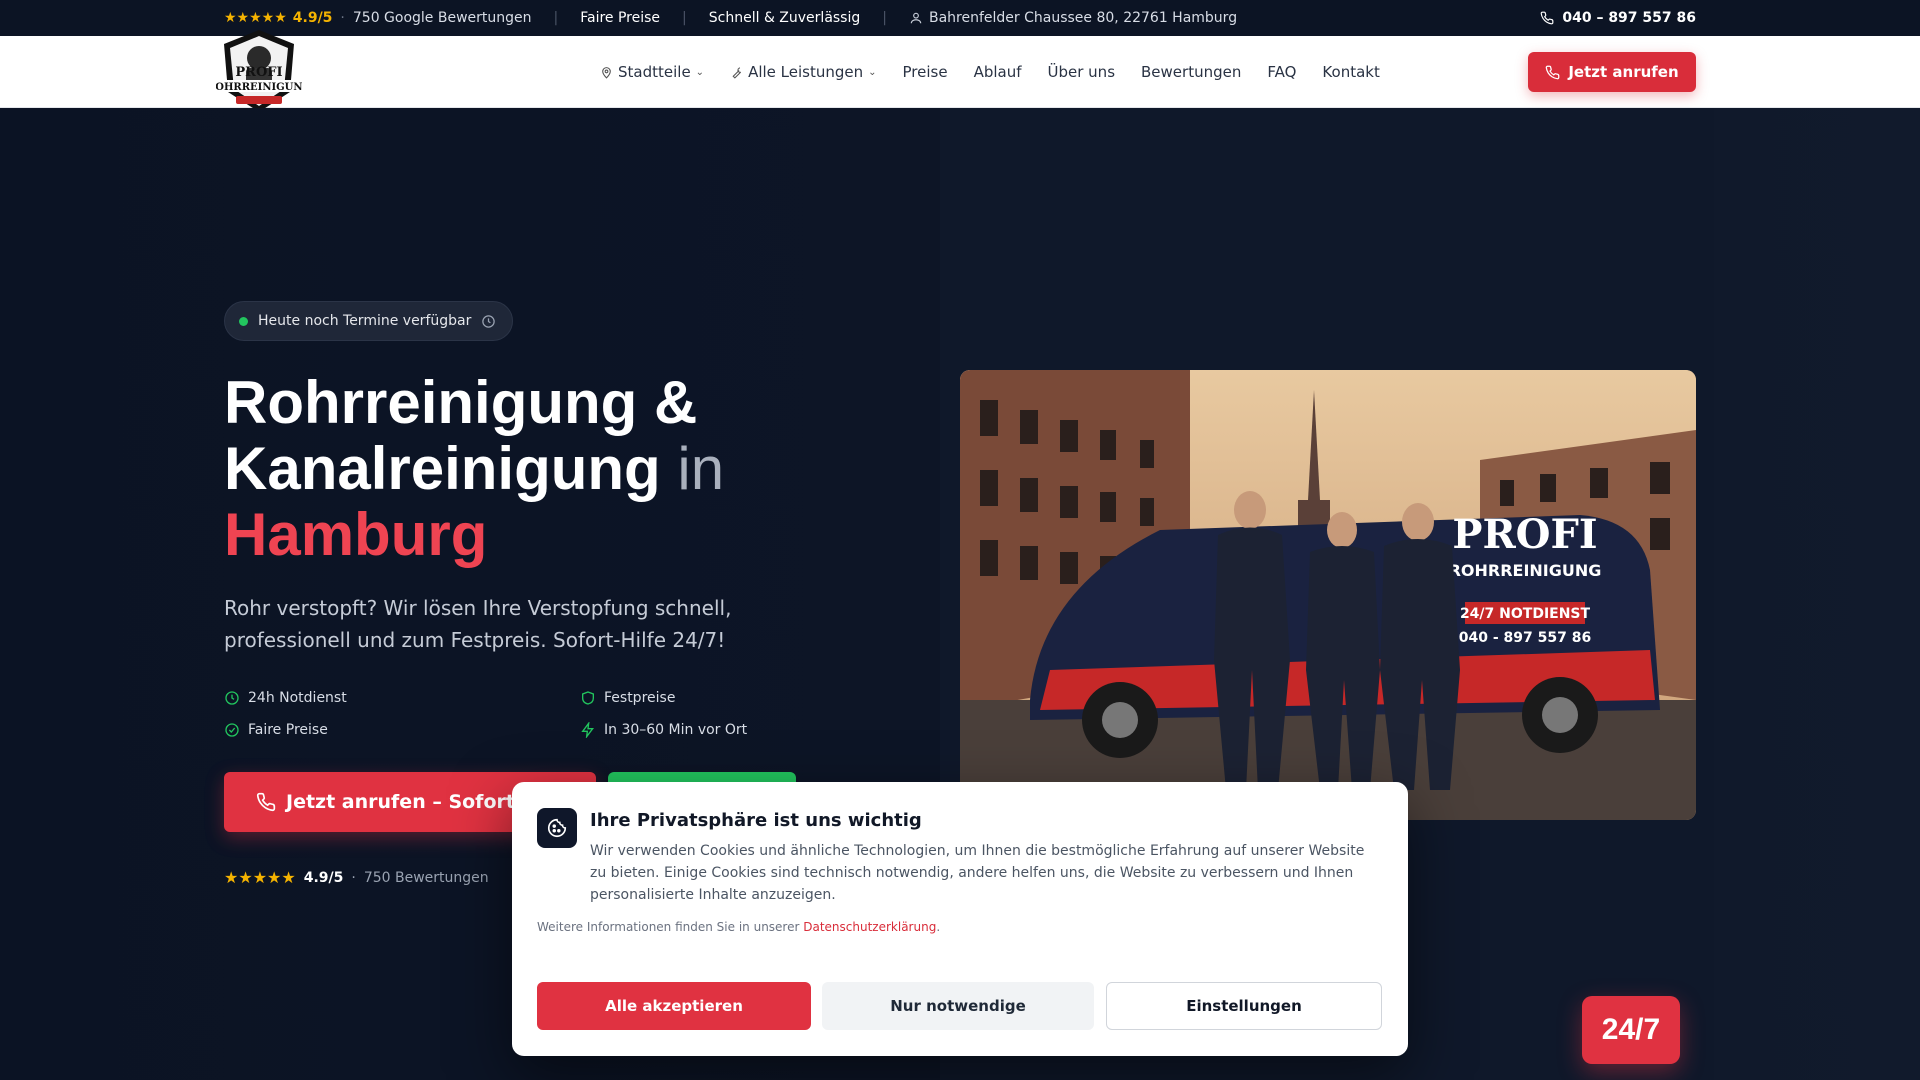  I want to click on nav-item-ablauf: Ablauf, so click(998, 72).